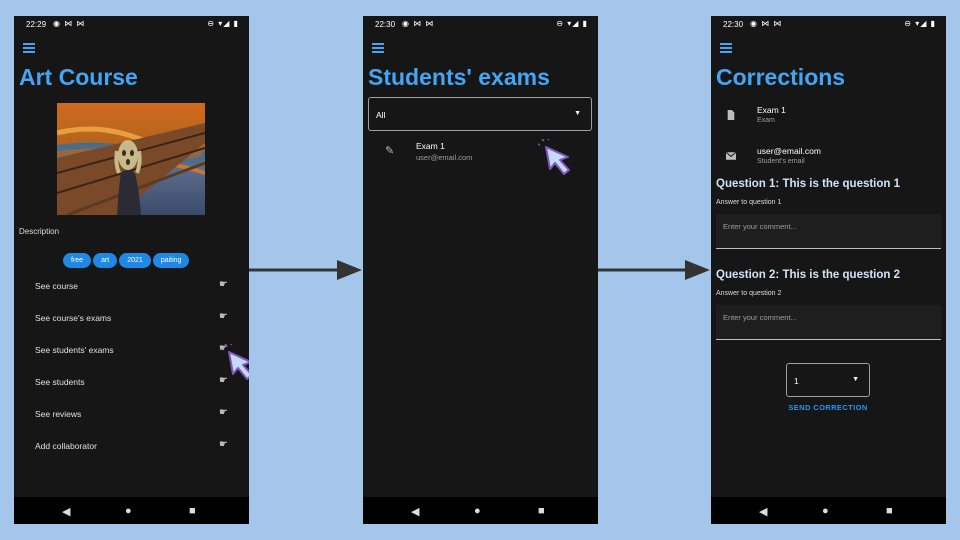  I want to click on page-title: Art Course, so click(78, 77).